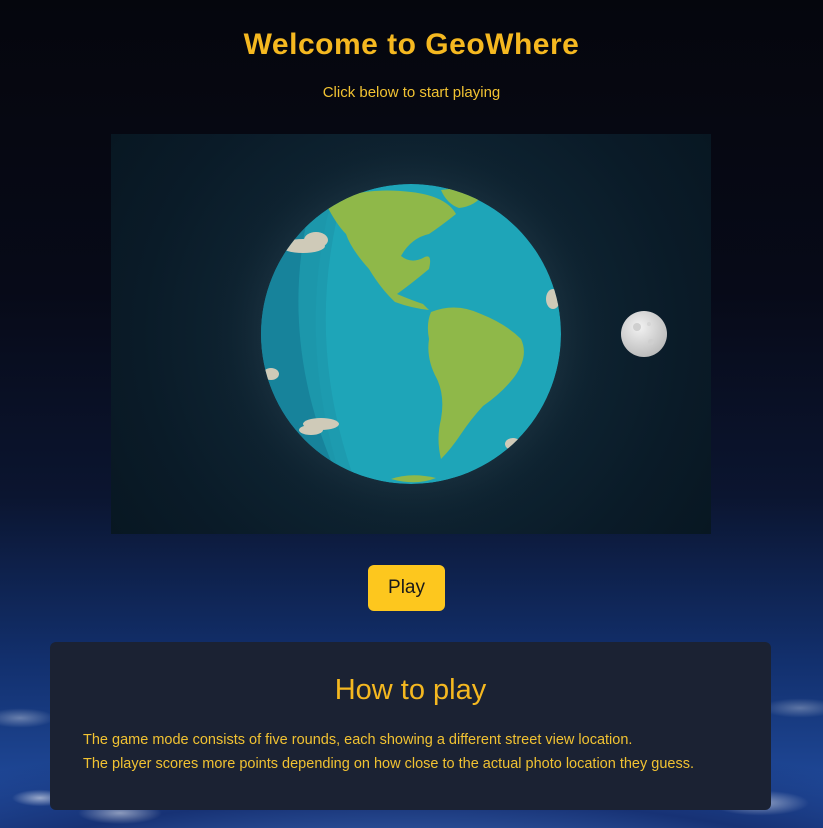 This screenshot has width=823, height=828. What do you see at coordinates (644, 334) in the screenshot?
I see `moon` at bounding box center [644, 334].